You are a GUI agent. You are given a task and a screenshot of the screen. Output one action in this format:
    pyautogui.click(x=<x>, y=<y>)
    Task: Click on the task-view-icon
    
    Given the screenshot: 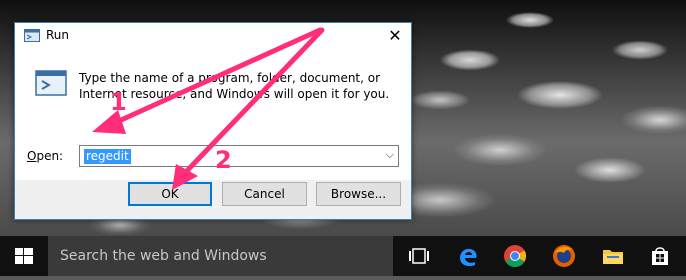 What is the action you would take?
    pyautogui.click(x=419, y=256)
    